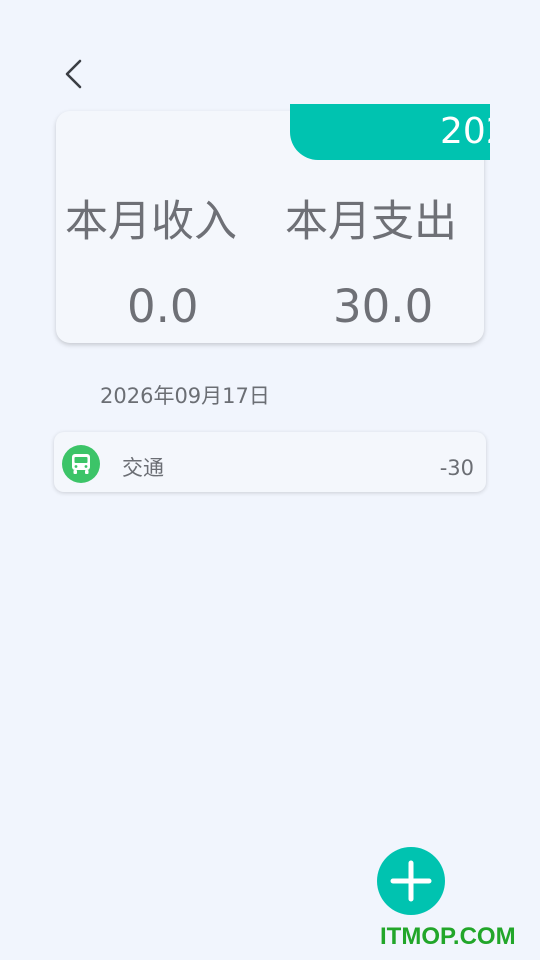  I want to click on record-category-label: 交通, so click(143, 468).